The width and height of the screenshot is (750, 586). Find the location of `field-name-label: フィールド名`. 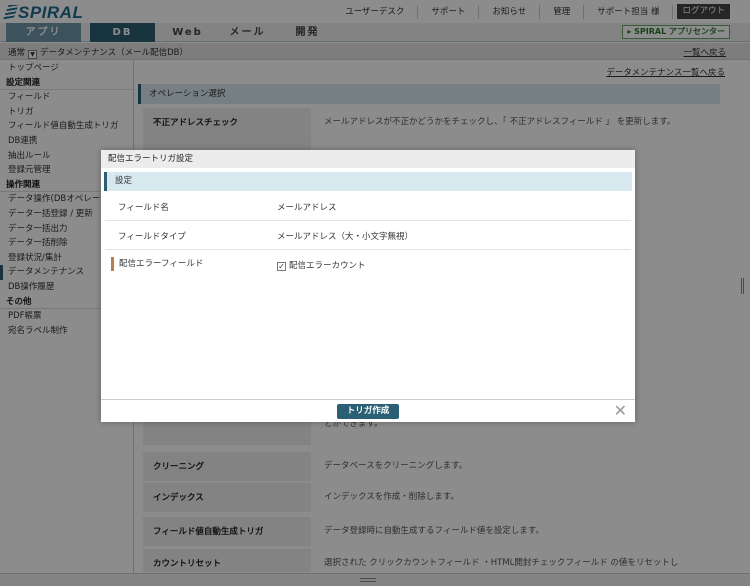

field-name-label: フィールド名 is located at coordinates (143, 208).